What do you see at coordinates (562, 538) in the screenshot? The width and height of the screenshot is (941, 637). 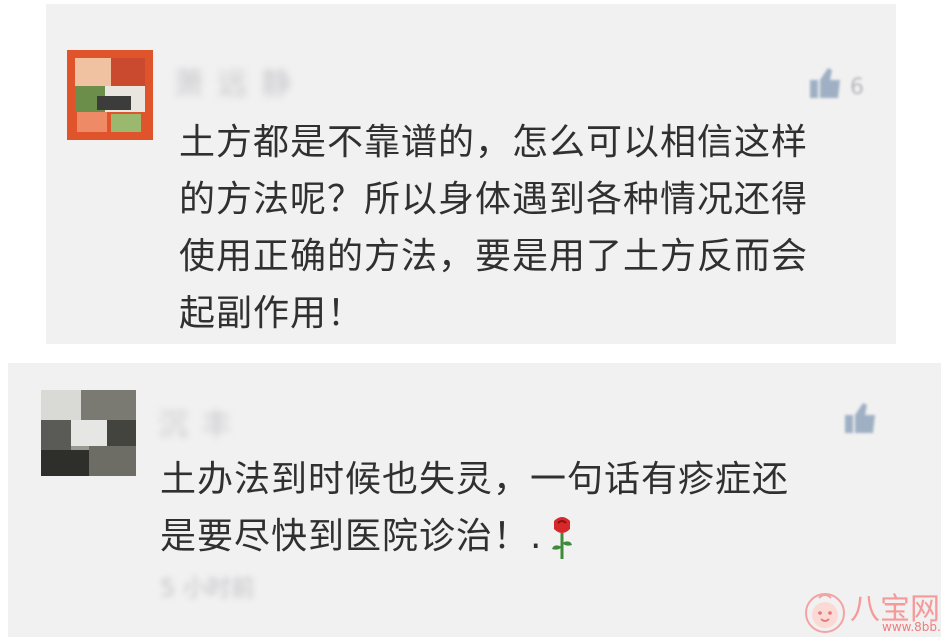 I see `rose-icon` at bounding box center [562, 538].